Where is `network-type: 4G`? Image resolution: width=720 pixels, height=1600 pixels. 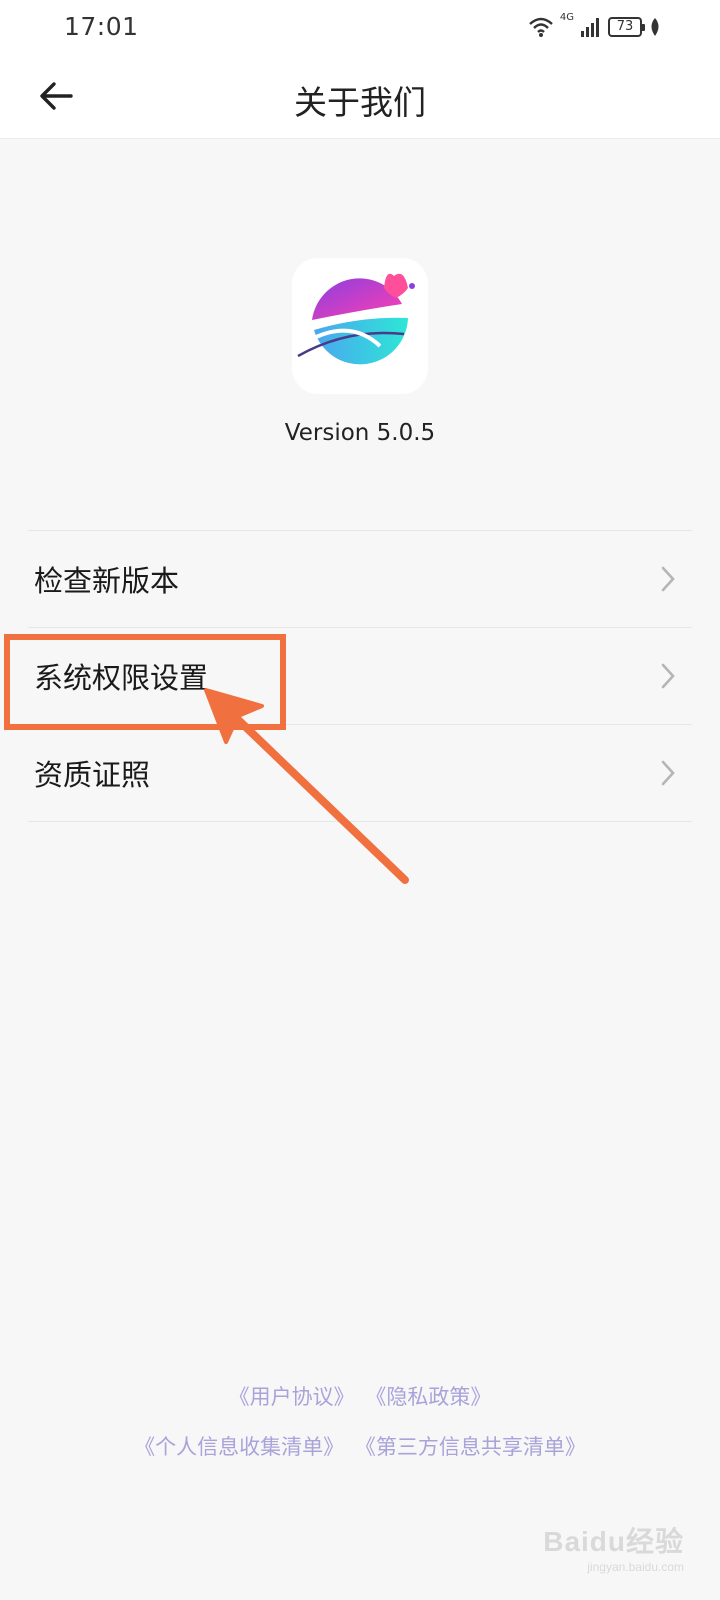
network-type: 4G is located at coordinates (566, 17).